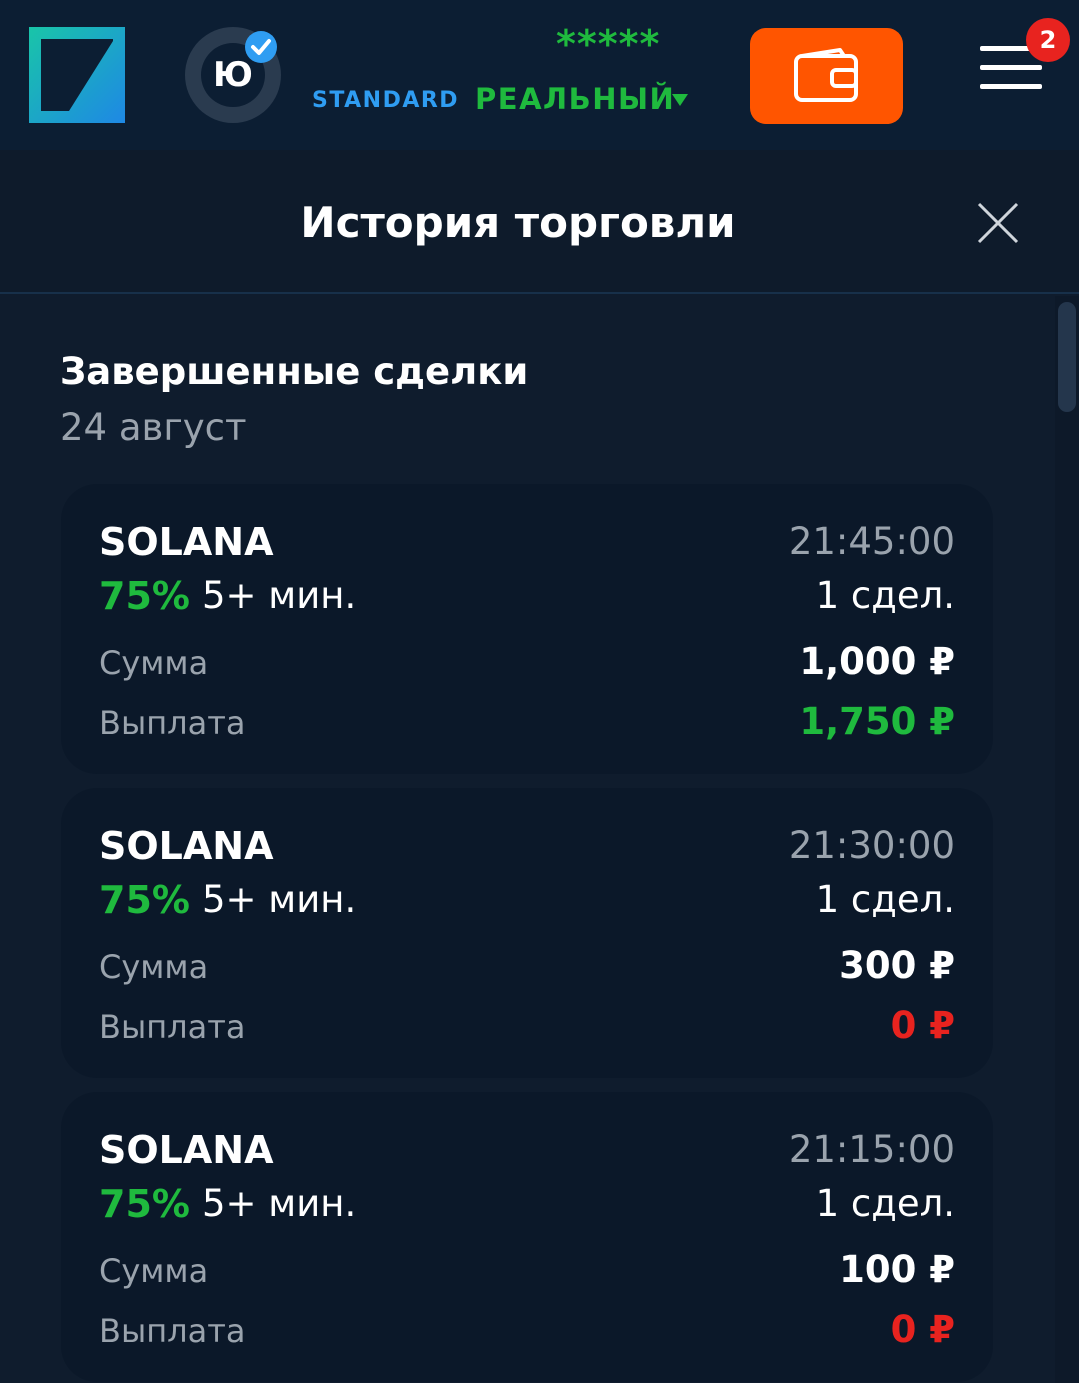 Image resolution: width=1079 pixels, height=1383 pixels. What do you see at coordinates (575, 99) in the screenshot?
I see `account-mode-selector: РЕАЛЬНЫЙ` at bounding box center [575, 99].